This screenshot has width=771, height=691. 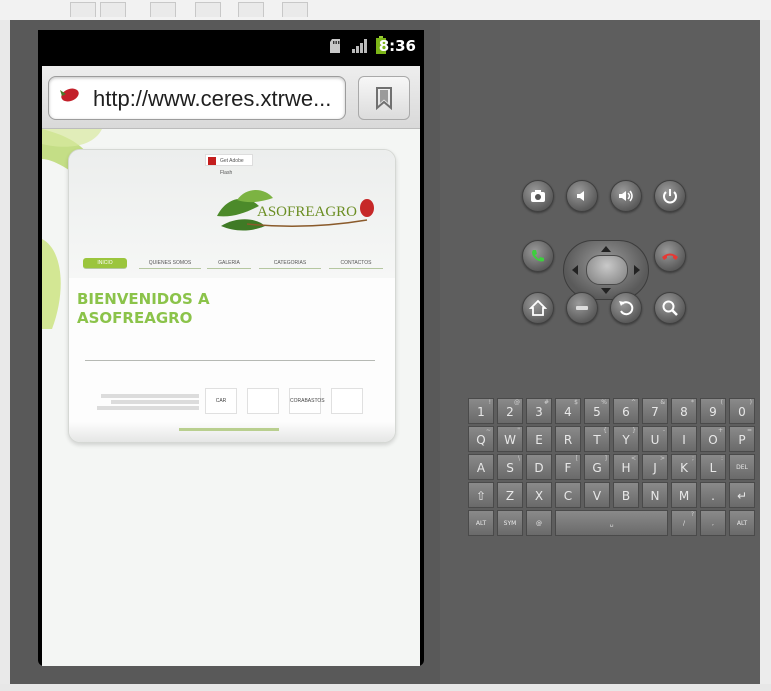 I want to click on bookmark-button, so click(x=384, y=98).